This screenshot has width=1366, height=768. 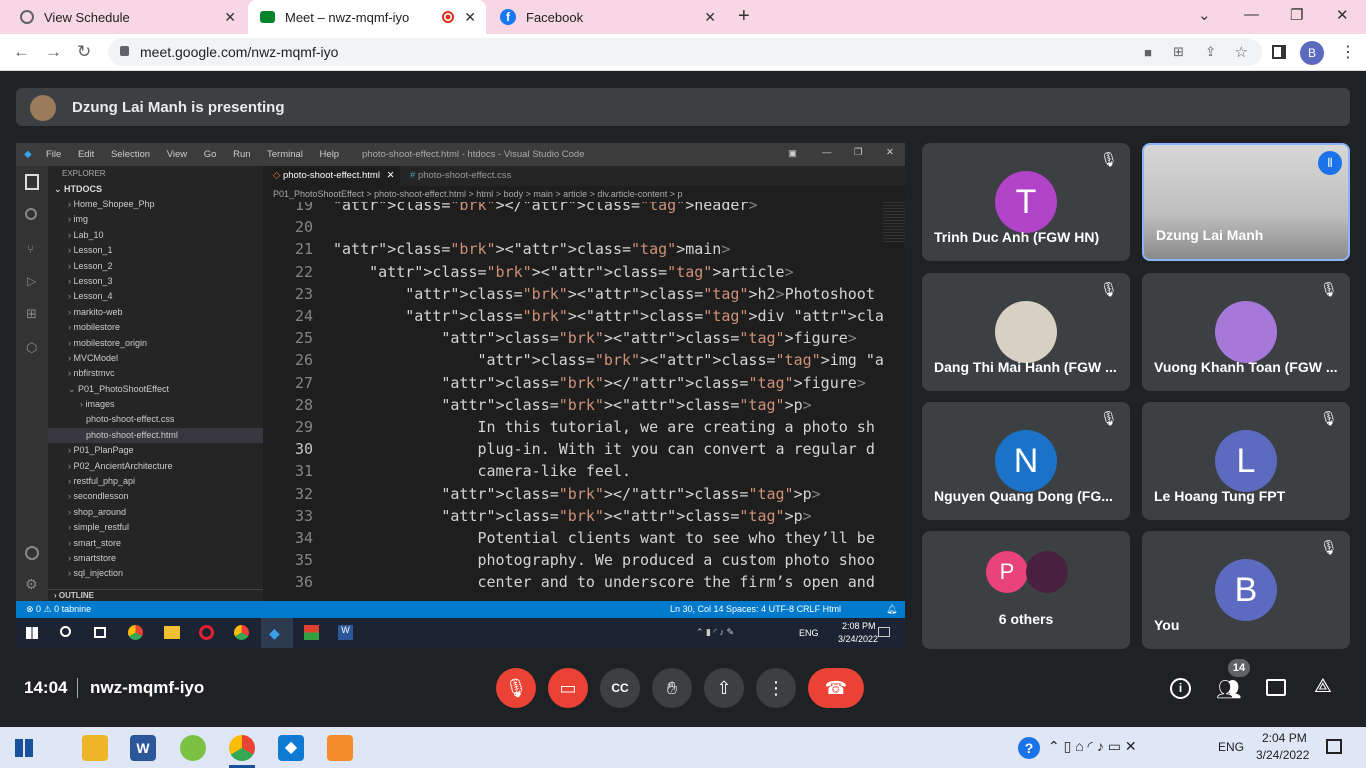 I want to click on tree-item: › sql_injection, so click(x=155, y=573).